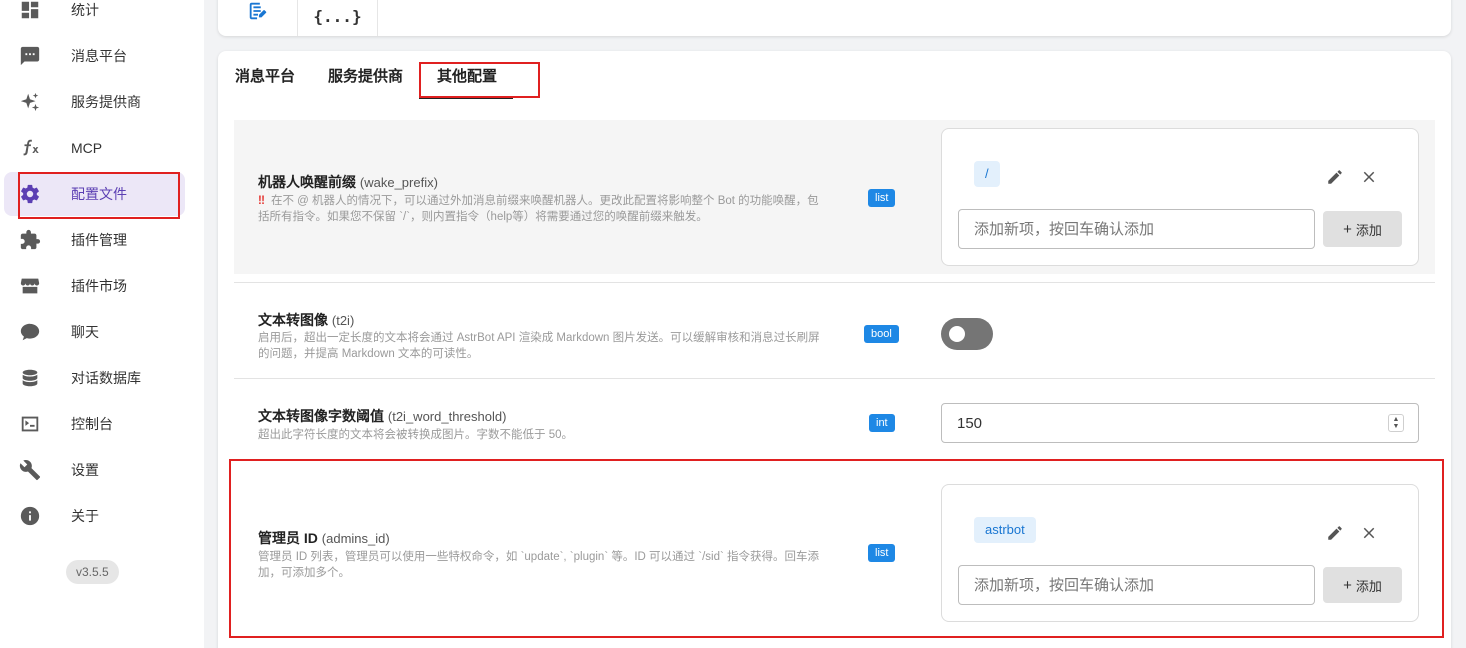 Image resolution: width=1466 pixels, height=648 pixels. What do you see at coordinates (415, 435) in the screenshot?
I see `setting-description: 超出此字符长度的文本将会被转换成图片。字数不能低于 50。` at bounding box center [415, 435].